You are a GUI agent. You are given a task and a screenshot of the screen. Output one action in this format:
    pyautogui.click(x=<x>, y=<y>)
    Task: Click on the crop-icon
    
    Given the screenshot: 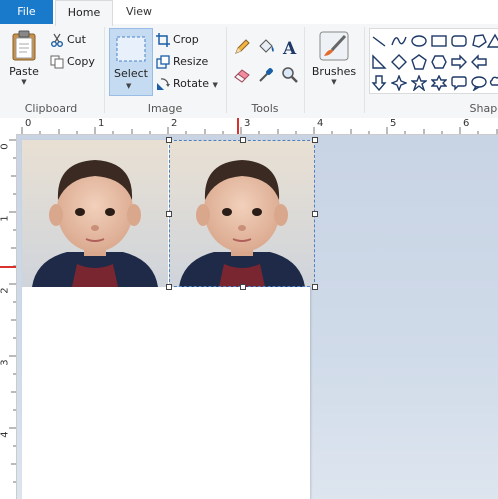 What is the action you would take?
    pyautogui.click(x=163, y=40)
    